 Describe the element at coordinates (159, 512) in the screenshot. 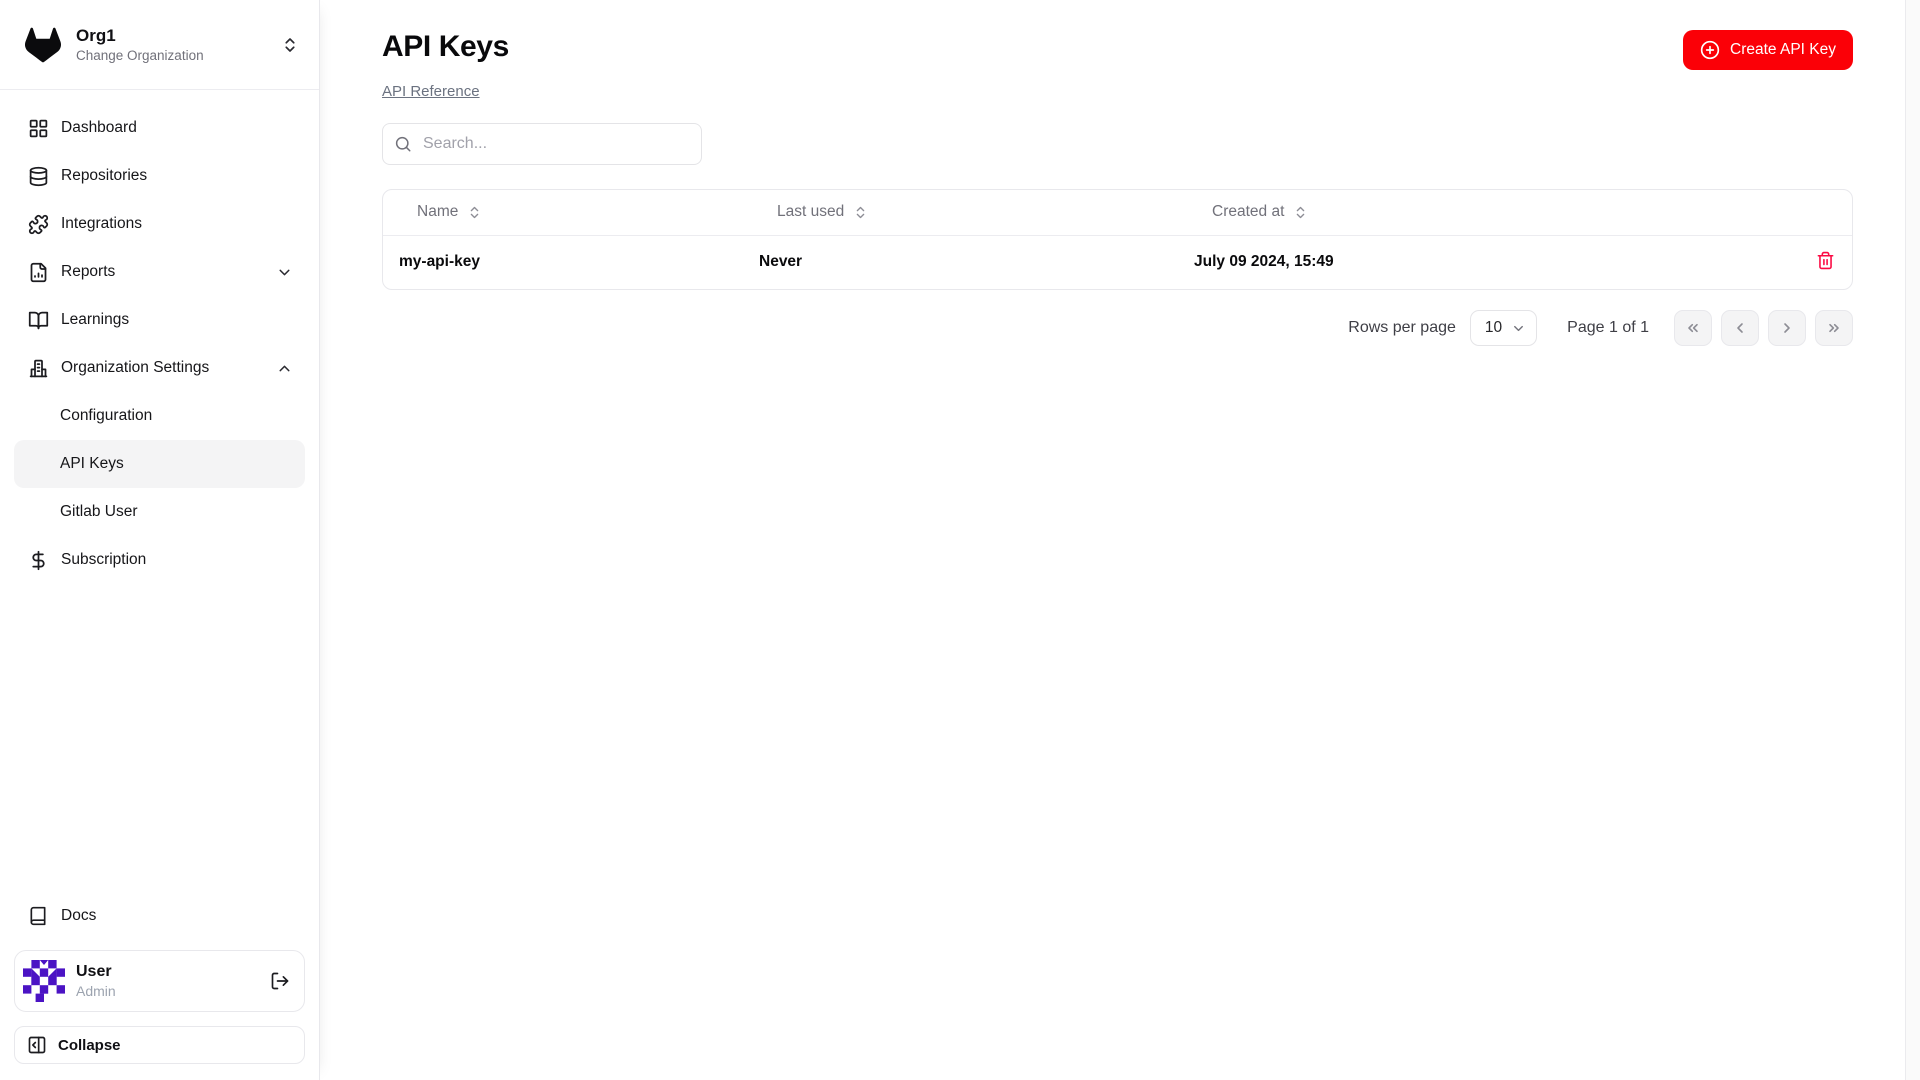

I see `sidebar-item-gitlab-user: Gitlab User` at that location.